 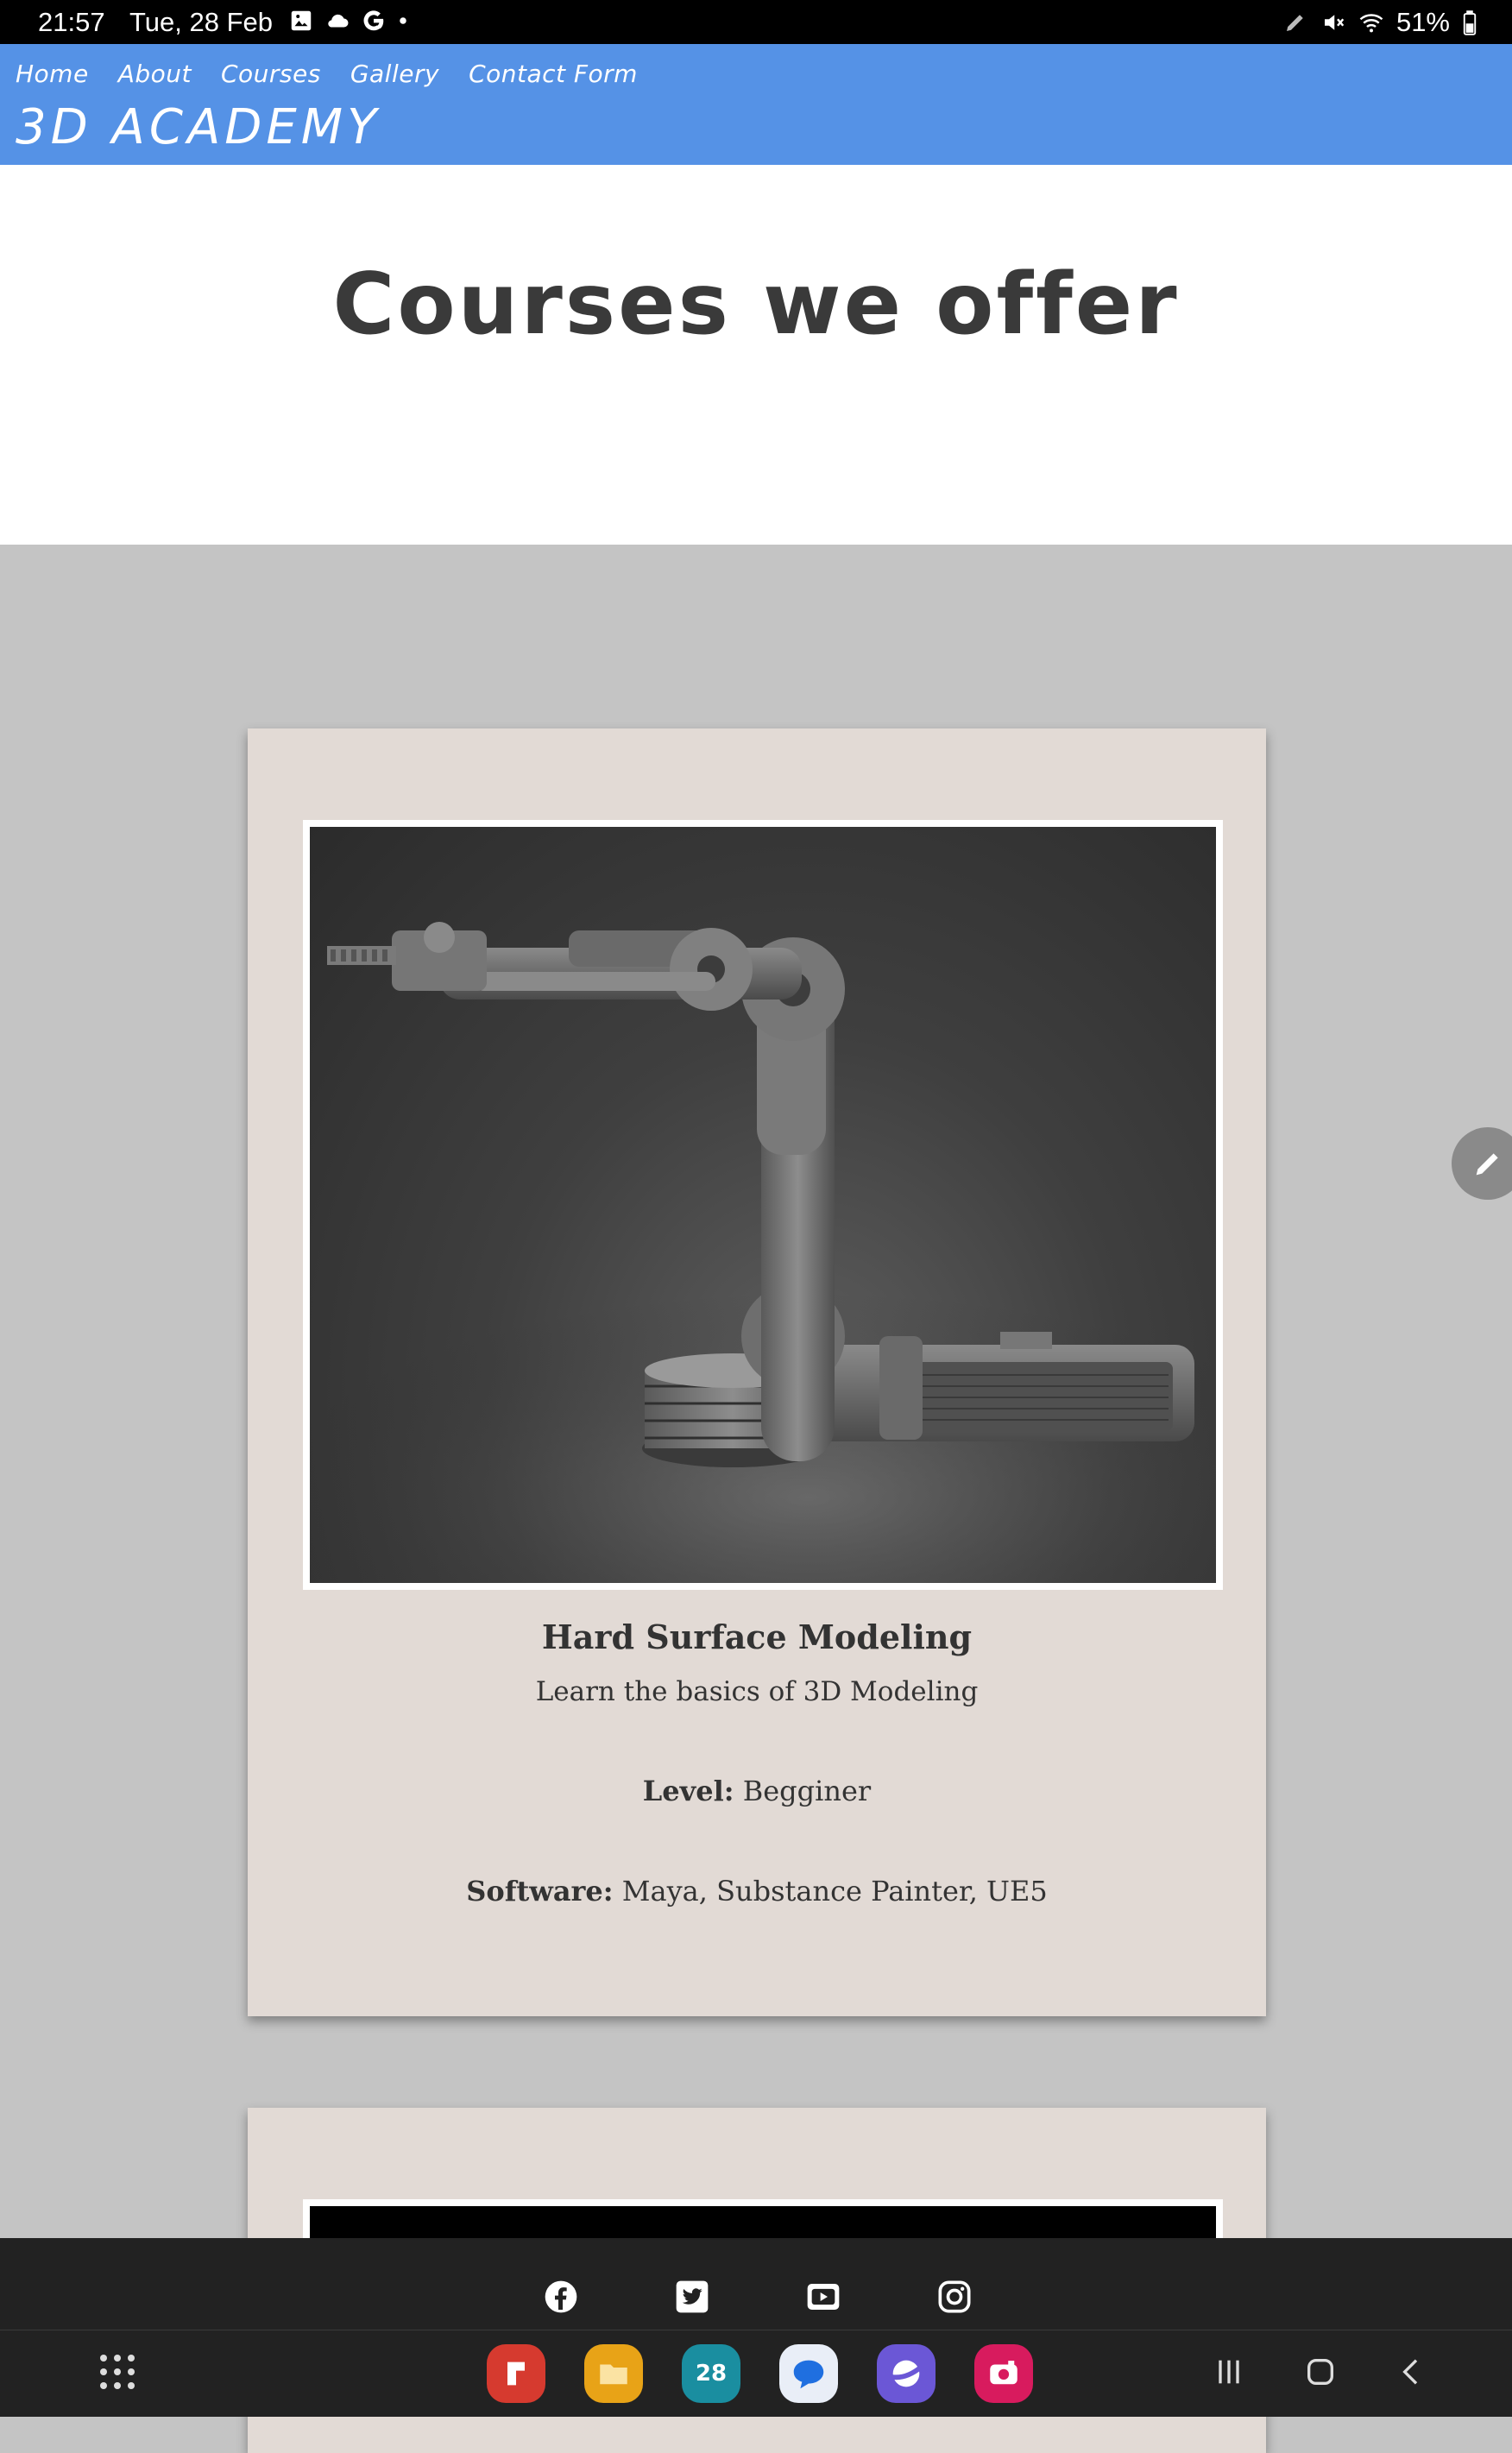 I want to click on recents-button, so click(x=1229, y=2372).